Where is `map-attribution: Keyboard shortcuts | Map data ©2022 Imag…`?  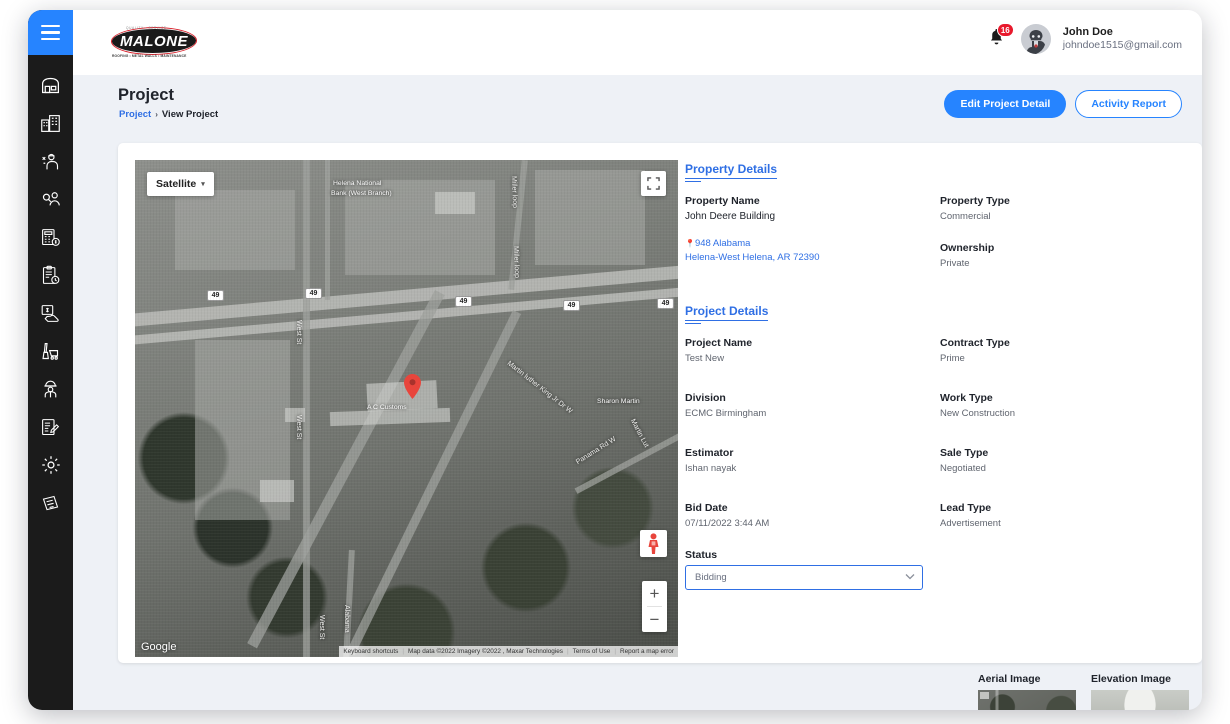 map-attribution: Keyboard shortcuts | Map data ©2022 Imag… is located at coordinates (508, 651).